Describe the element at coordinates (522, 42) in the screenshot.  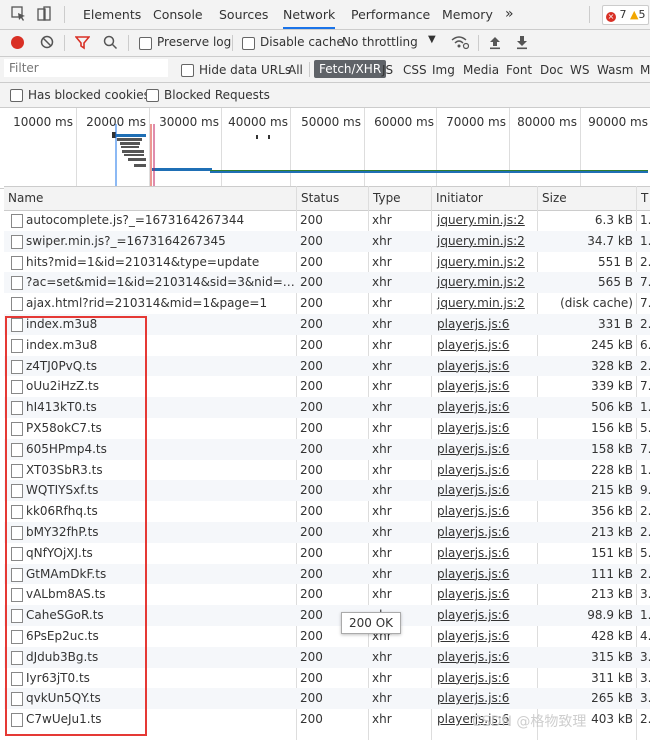
I see `export-har-icon` at that location.